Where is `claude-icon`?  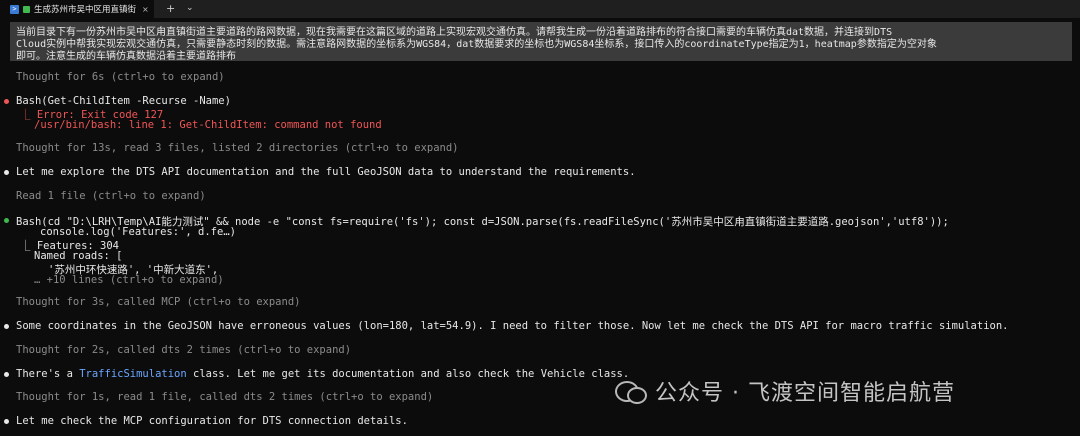
claude-icon is located at coordinates (26, 9).